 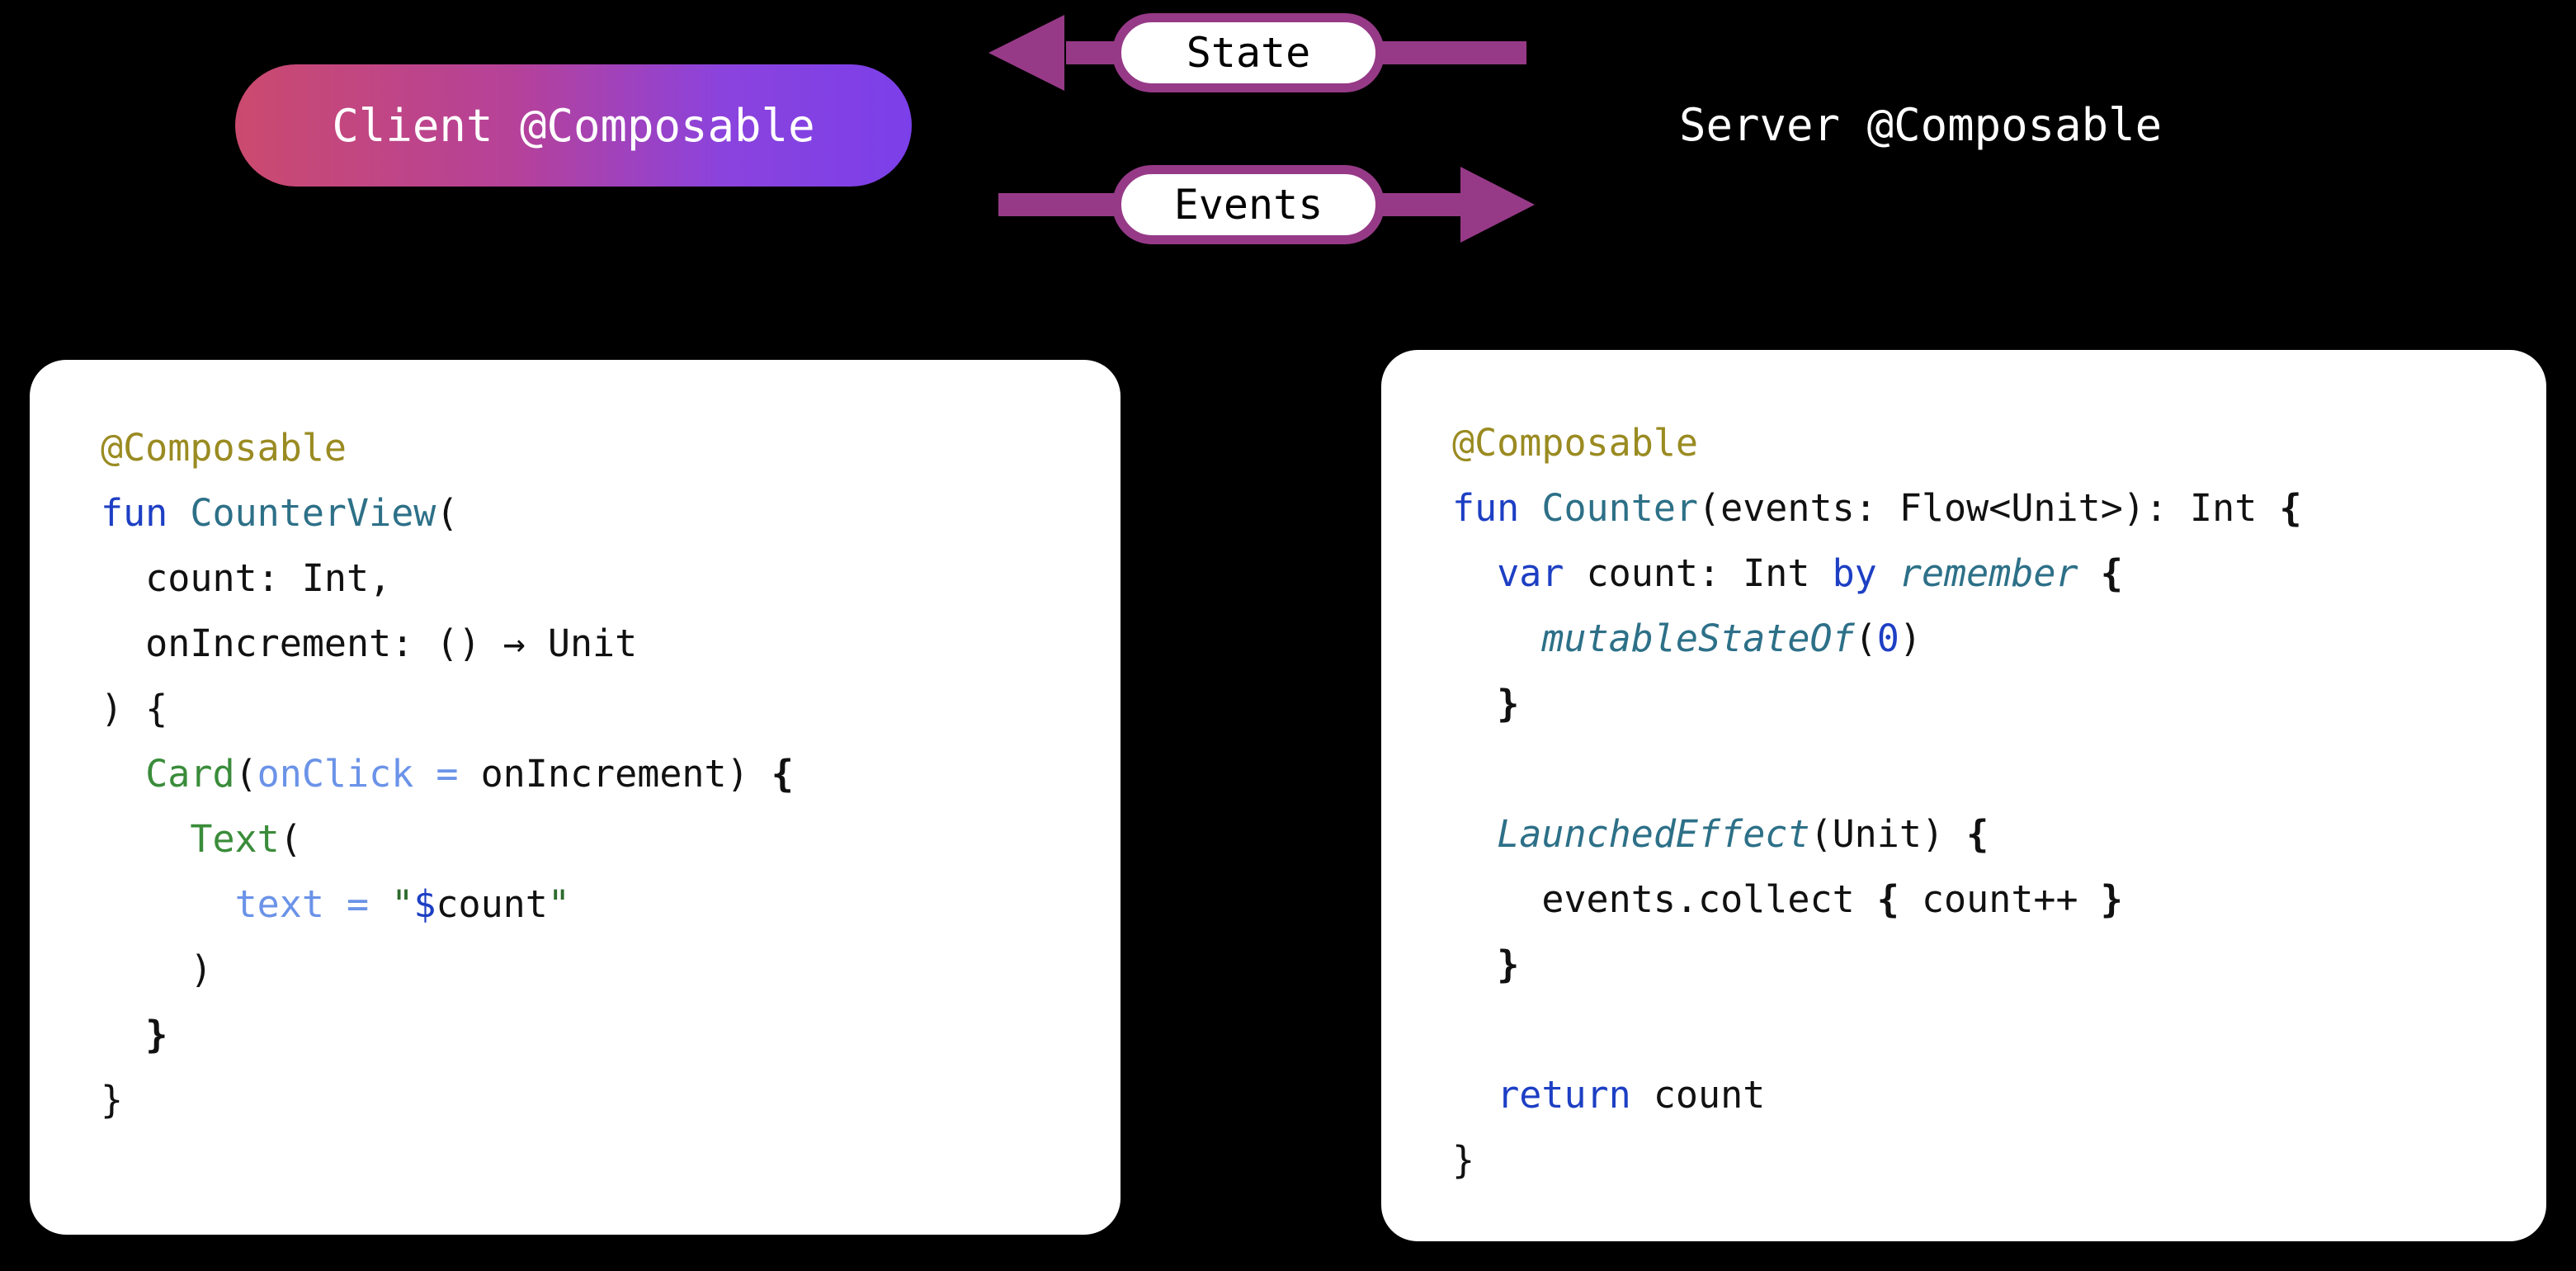 I want to click on code-token: onIncrement: () → Unit, so click(x=369, y=643).